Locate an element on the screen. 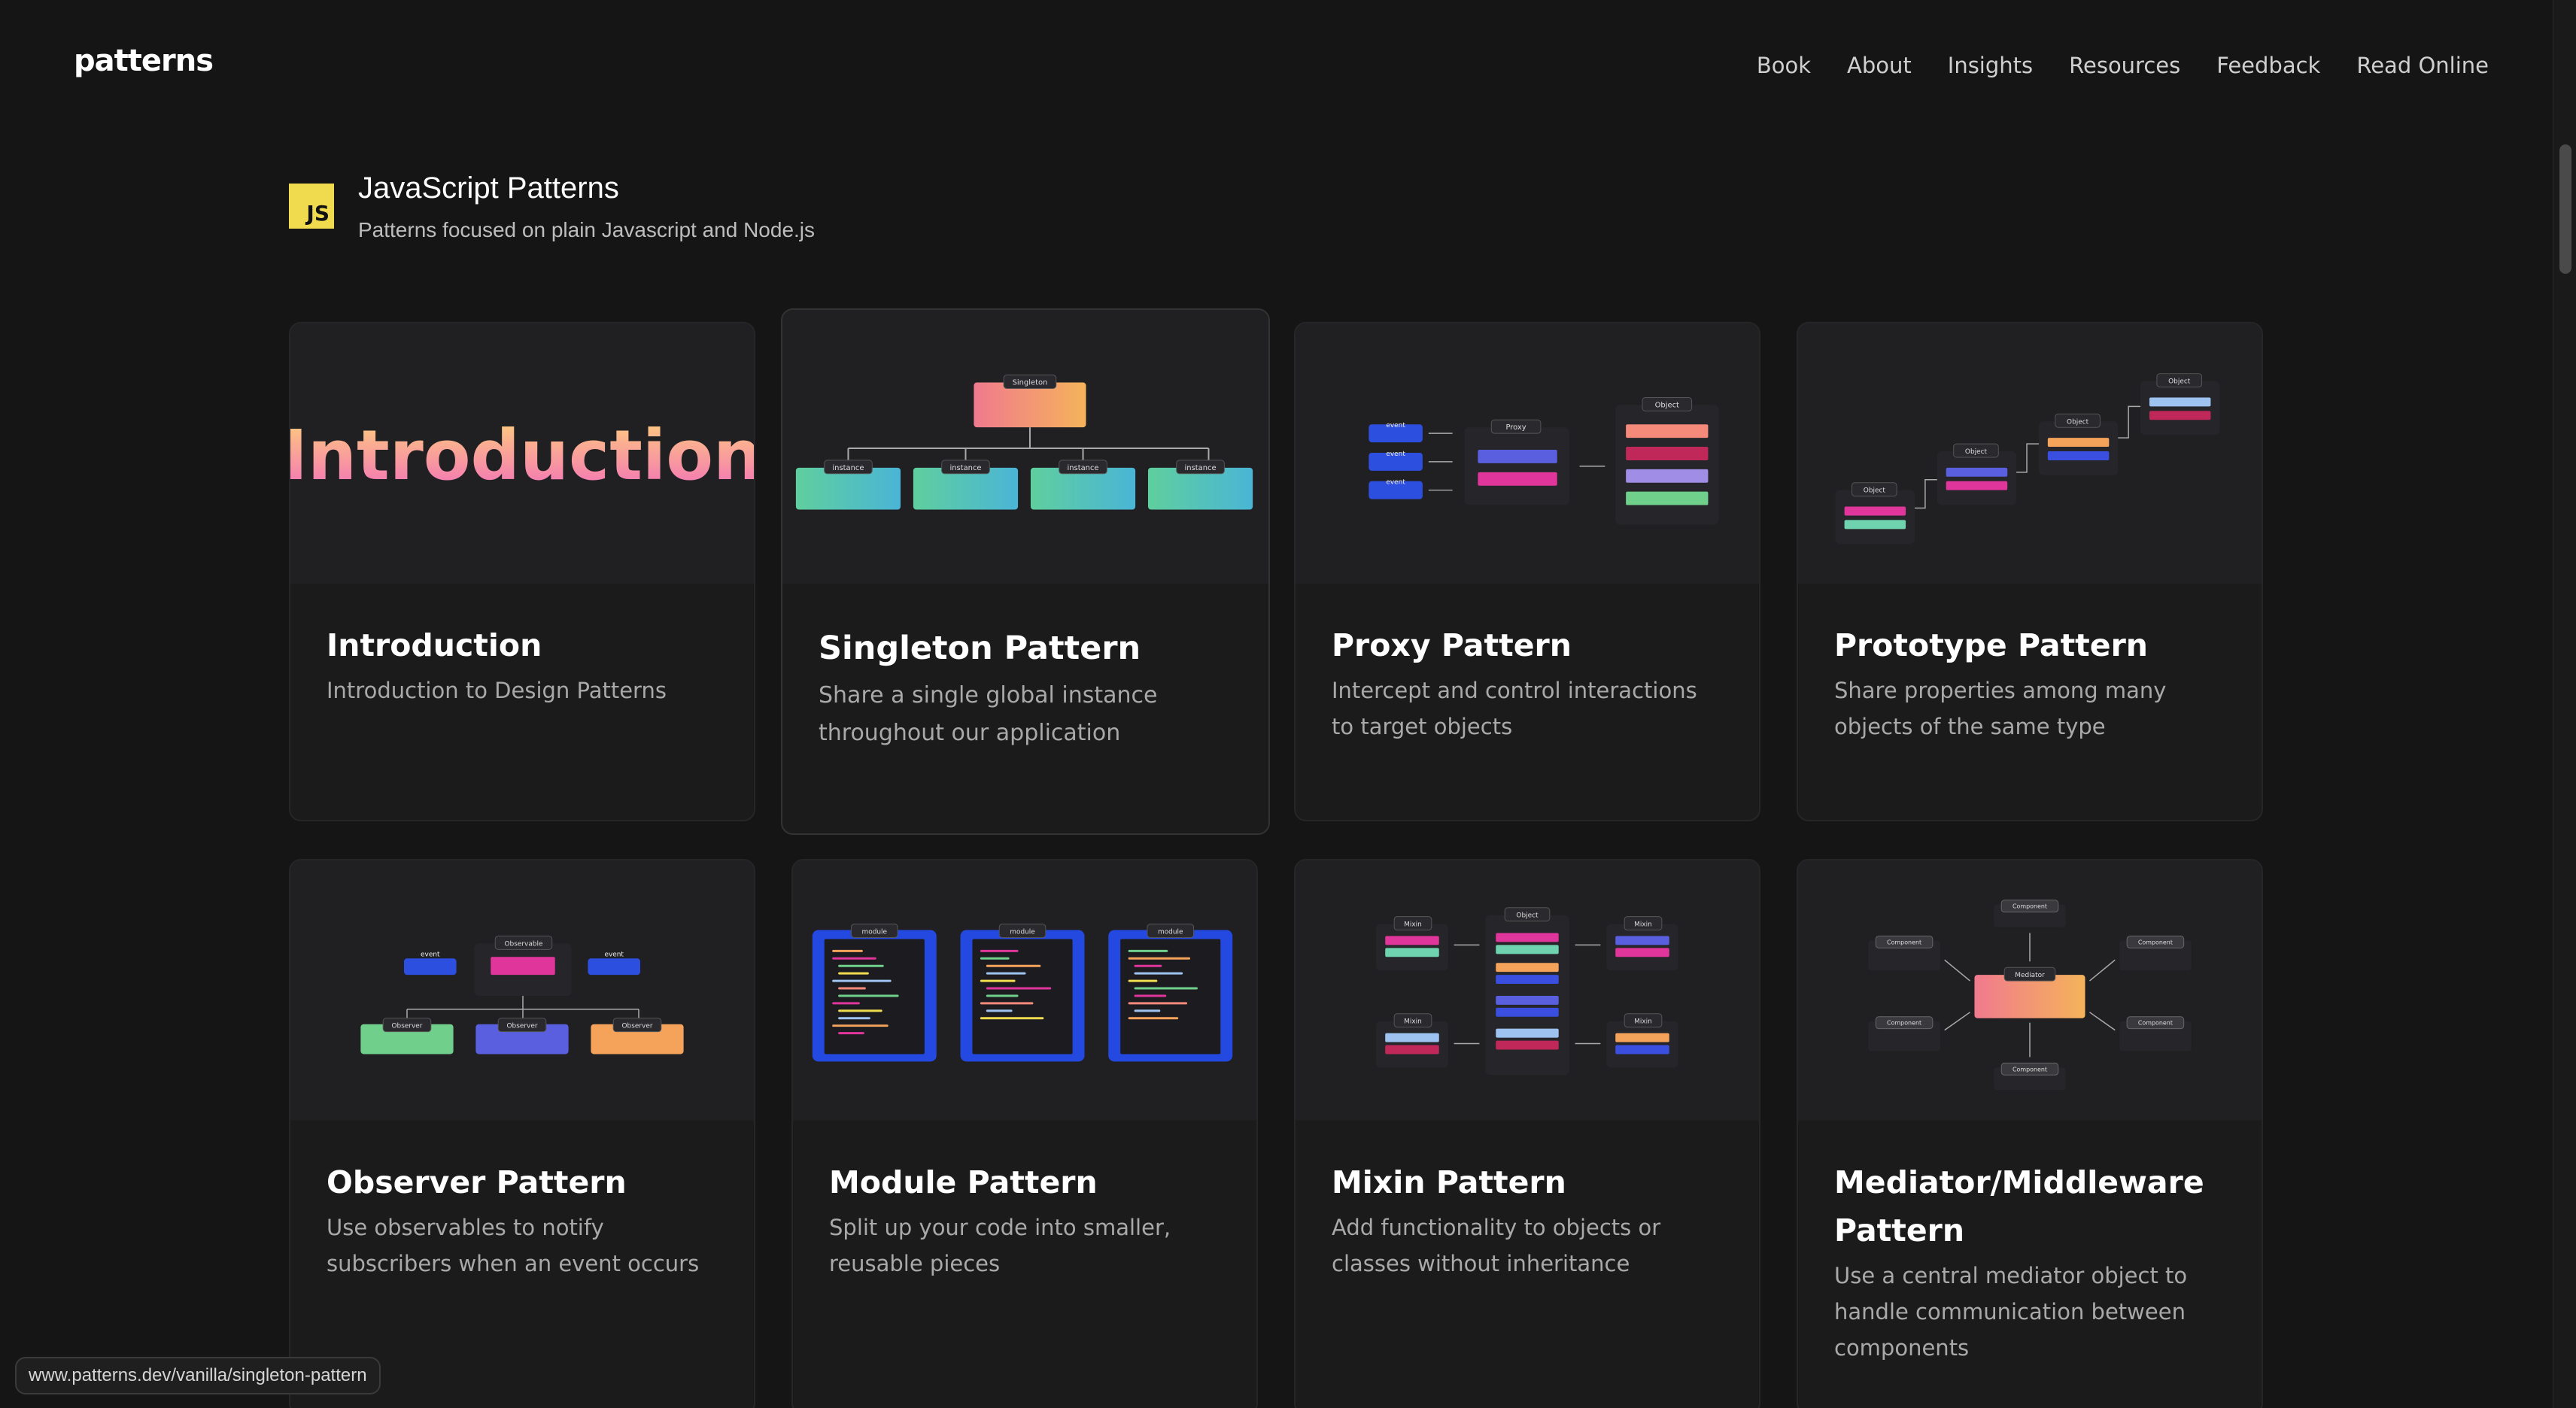 Image resolution: width=2576 pixels, height=1408 pixels. observable-label: Observable is located at coordinates (524, 944).